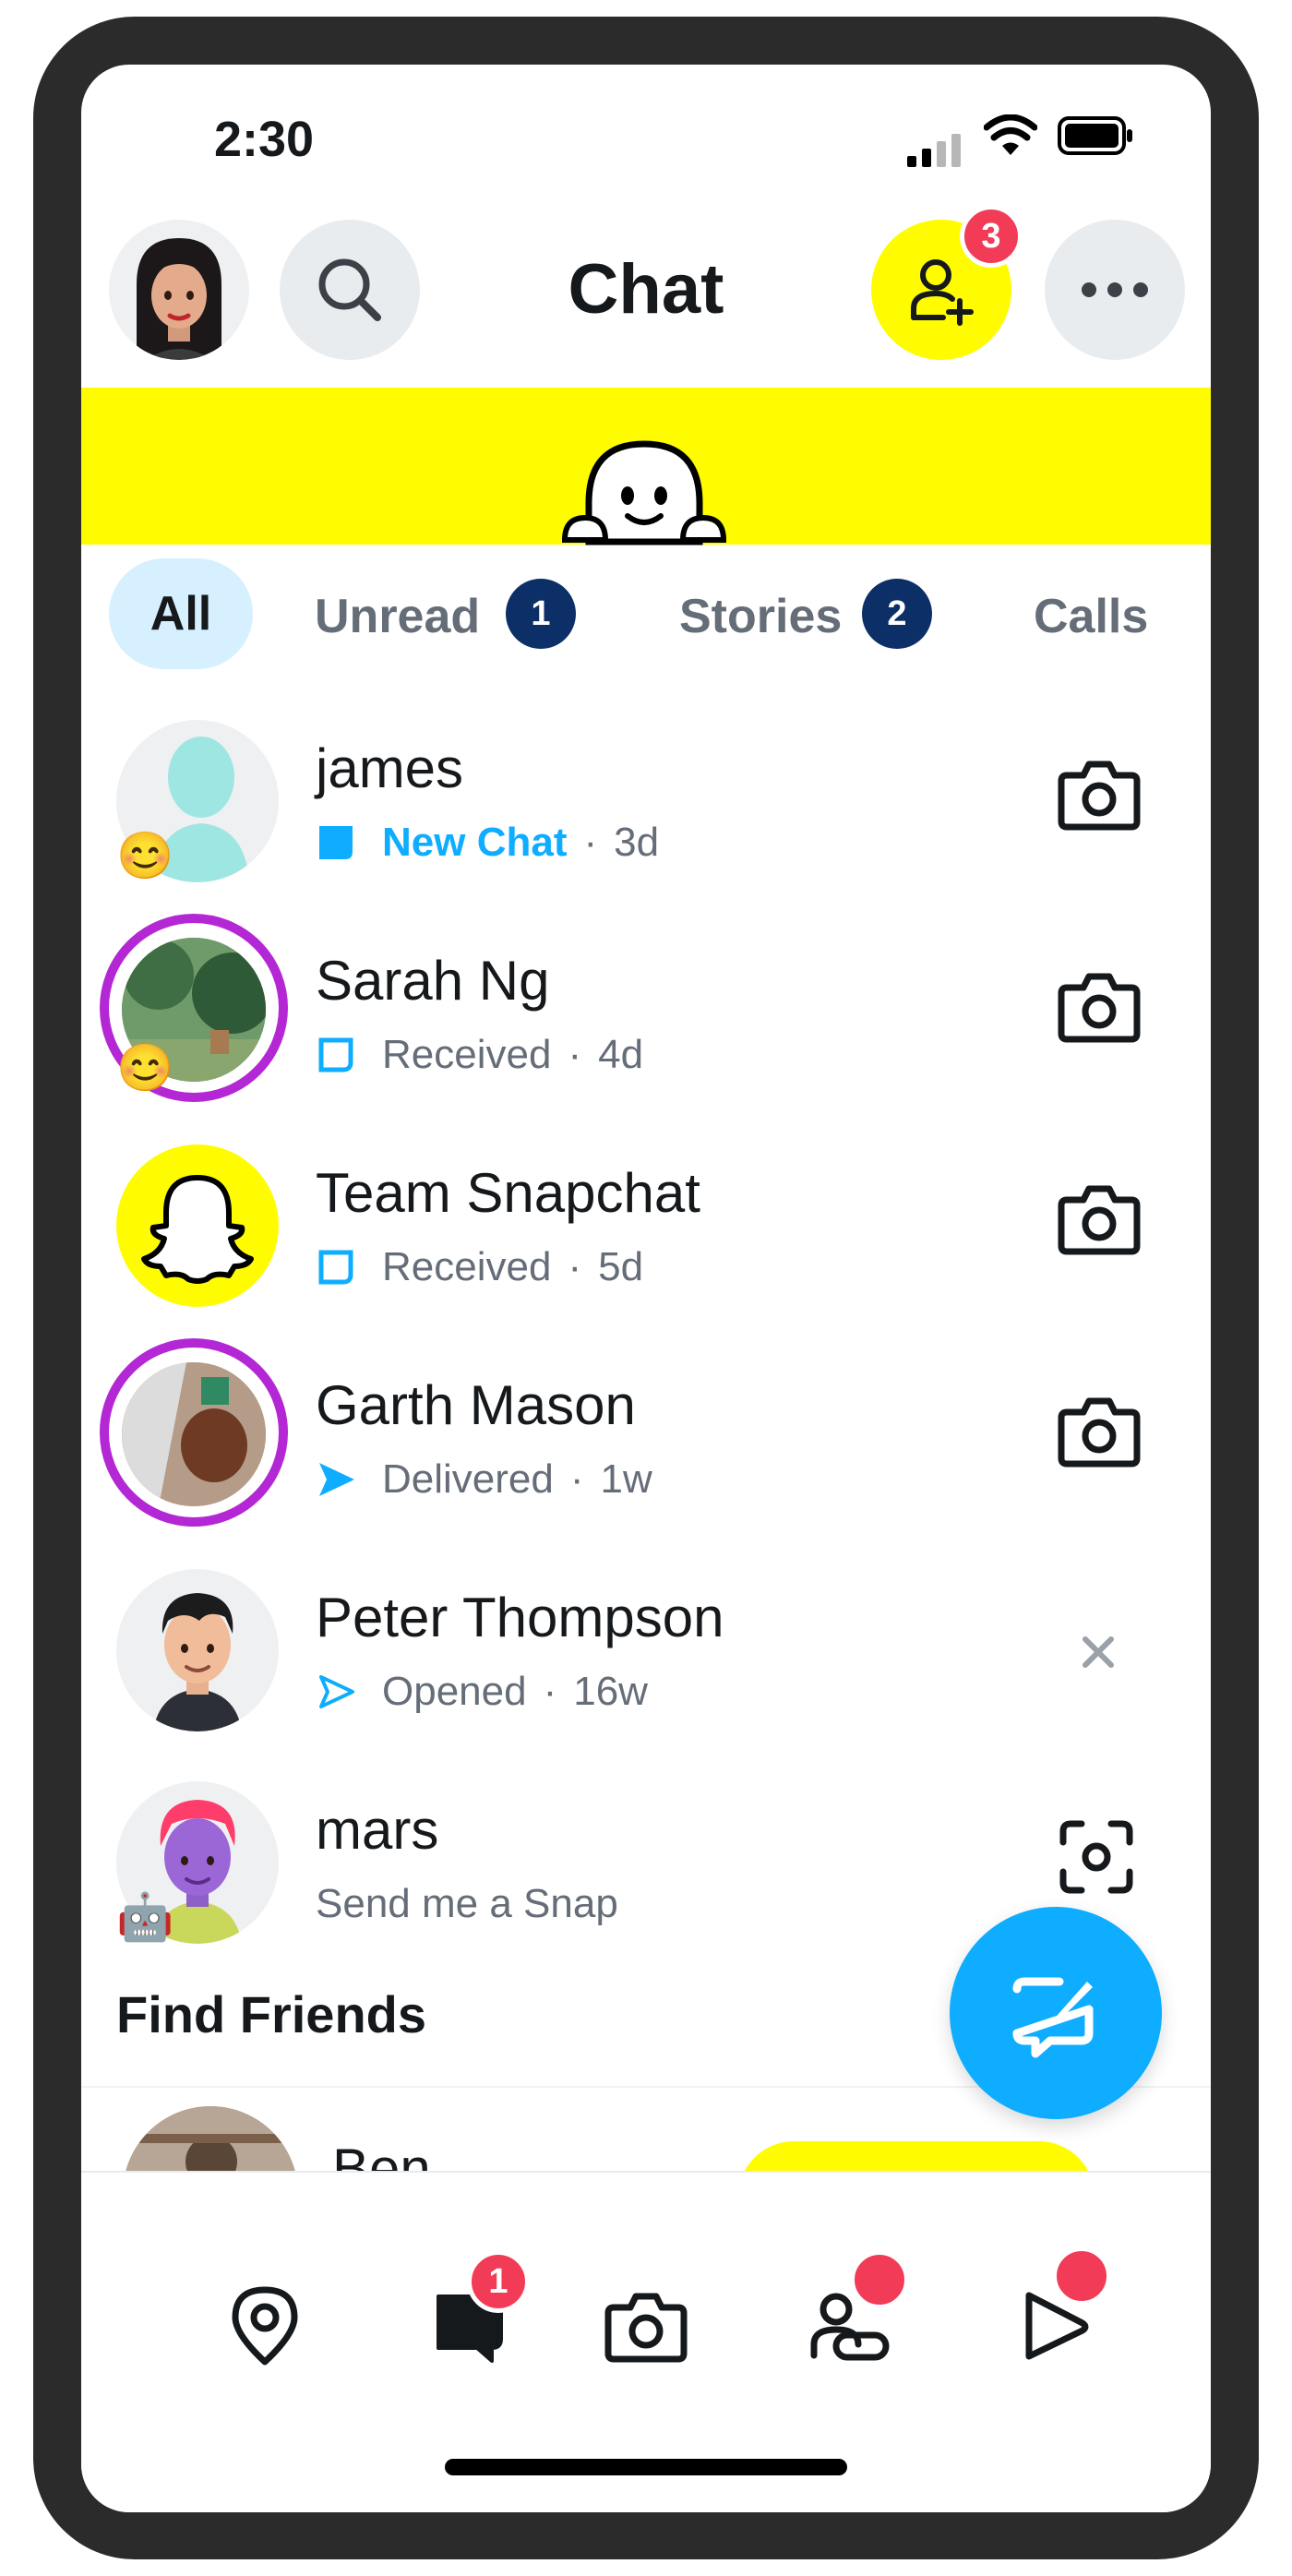 This screenshot has width=1292, height=2576. I want to click on bitmoji-avatar-icon, so click(197, 1662).